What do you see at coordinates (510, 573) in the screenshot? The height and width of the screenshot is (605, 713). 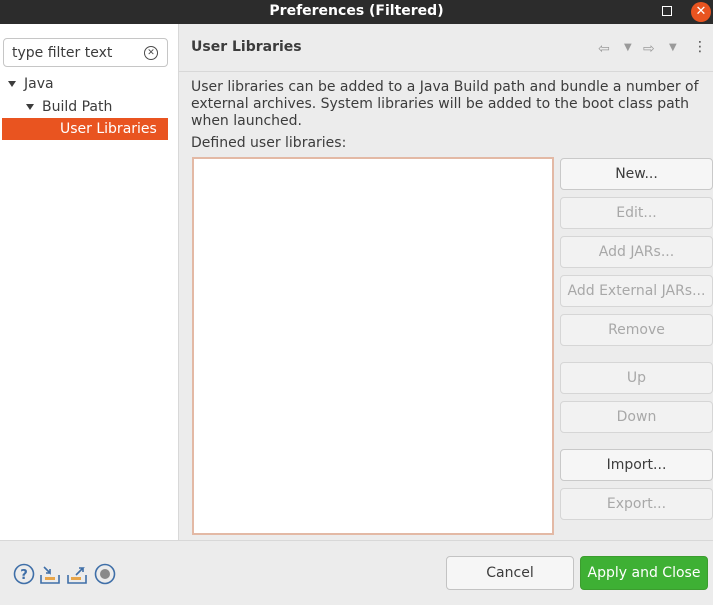 I see `cancel-button: Cancel` at bounding box center [510, 573].